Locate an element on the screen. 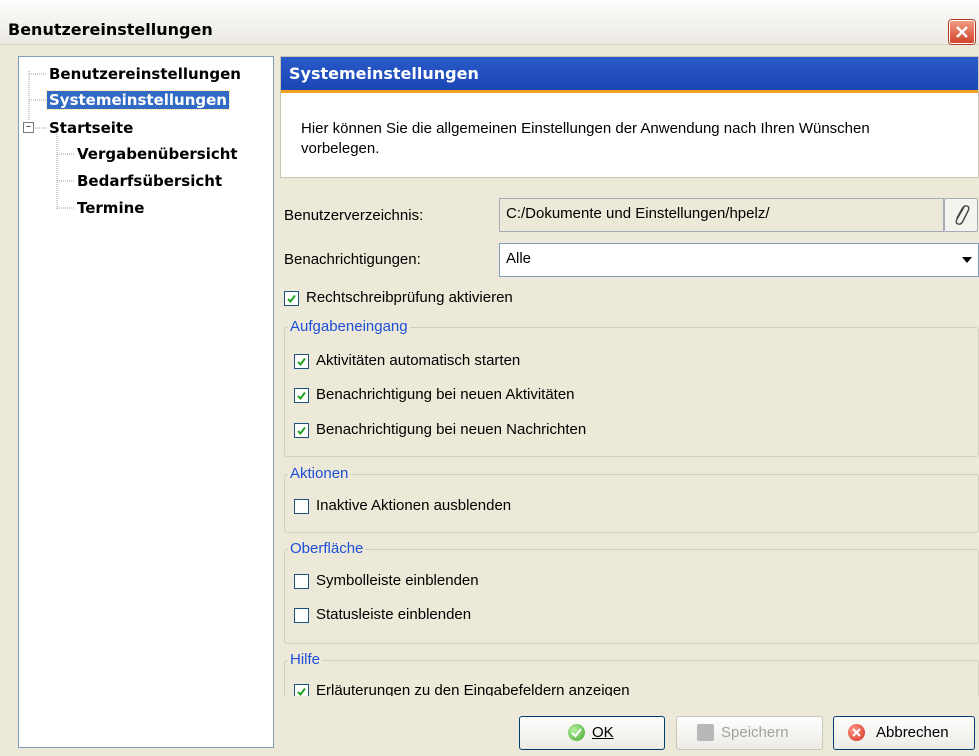 The image size is (979, 756). checkbox-label: Benachrichtigung bei neuen Aktivitäten is located at coordinates (445, 394).